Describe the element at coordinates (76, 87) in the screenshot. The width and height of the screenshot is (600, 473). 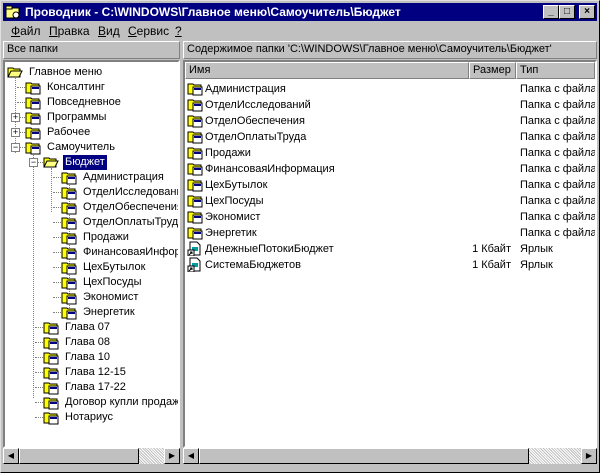
I see `tree-item-label: Консалтинг` at that location.